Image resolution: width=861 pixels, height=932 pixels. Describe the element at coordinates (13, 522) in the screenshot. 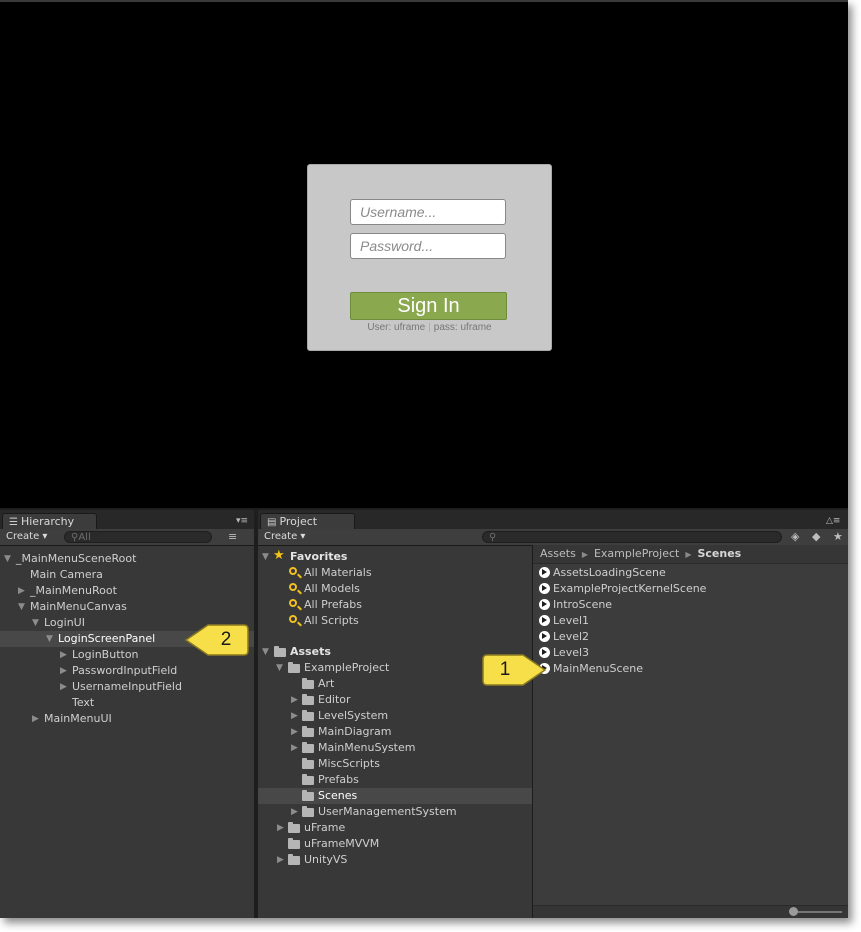

I see `list-icon: ☰` at that location.